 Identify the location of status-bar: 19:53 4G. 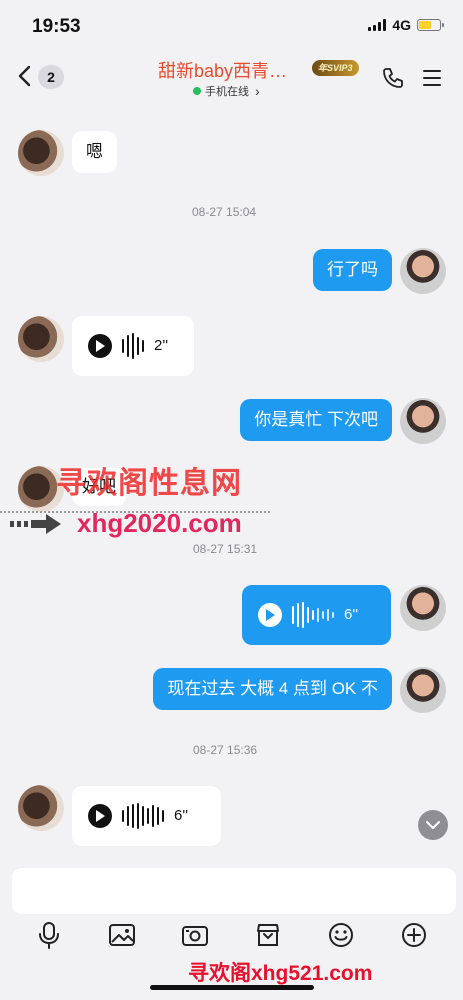
(231, 25).